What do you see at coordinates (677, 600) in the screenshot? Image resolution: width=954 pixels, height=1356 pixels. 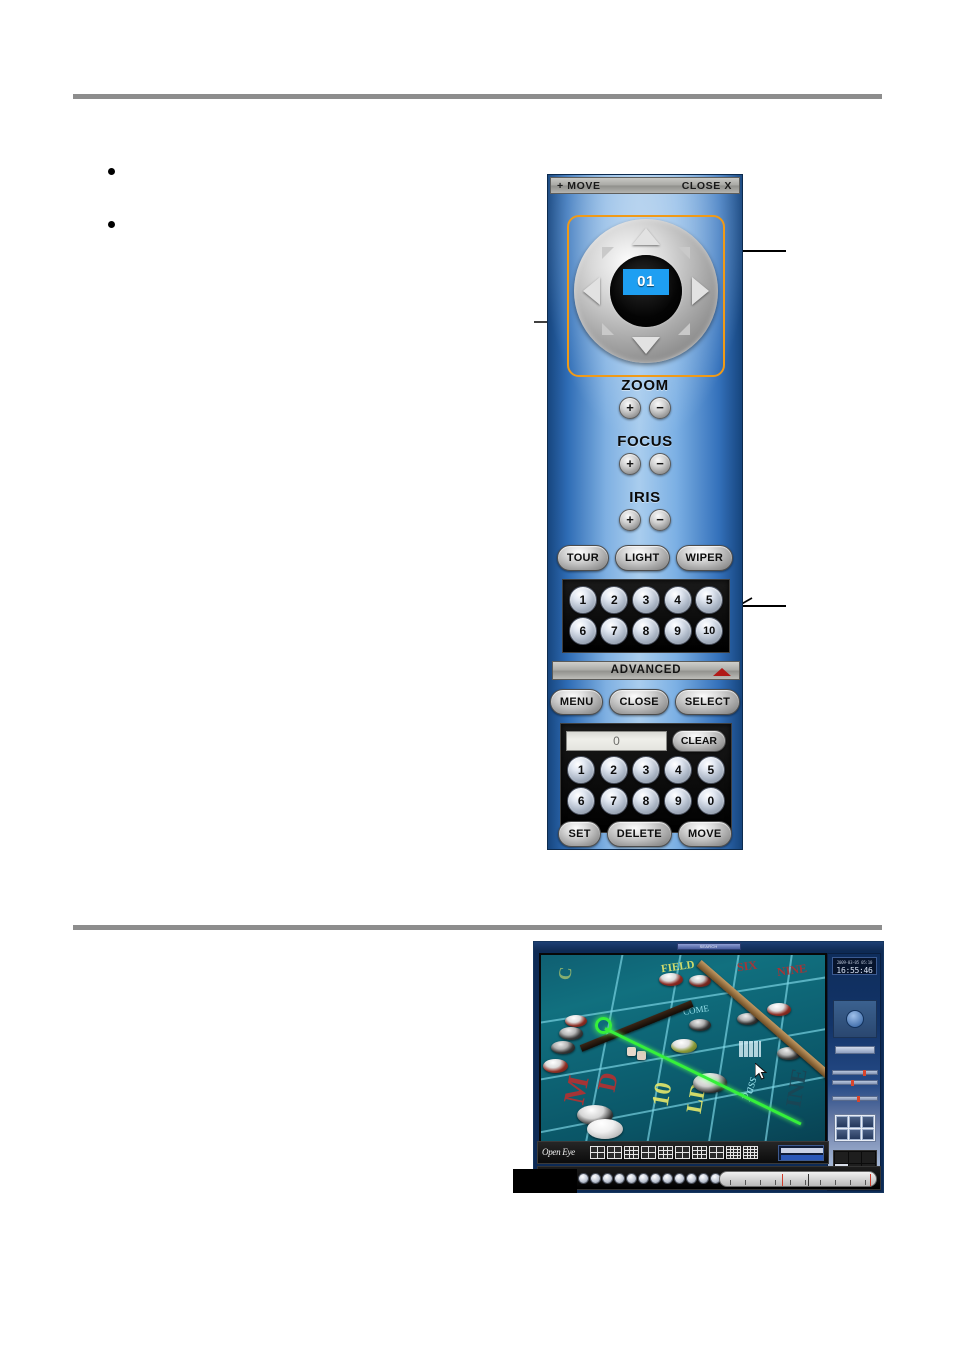 I see `preset-button-4: 4` at bounding box center [677, 600].